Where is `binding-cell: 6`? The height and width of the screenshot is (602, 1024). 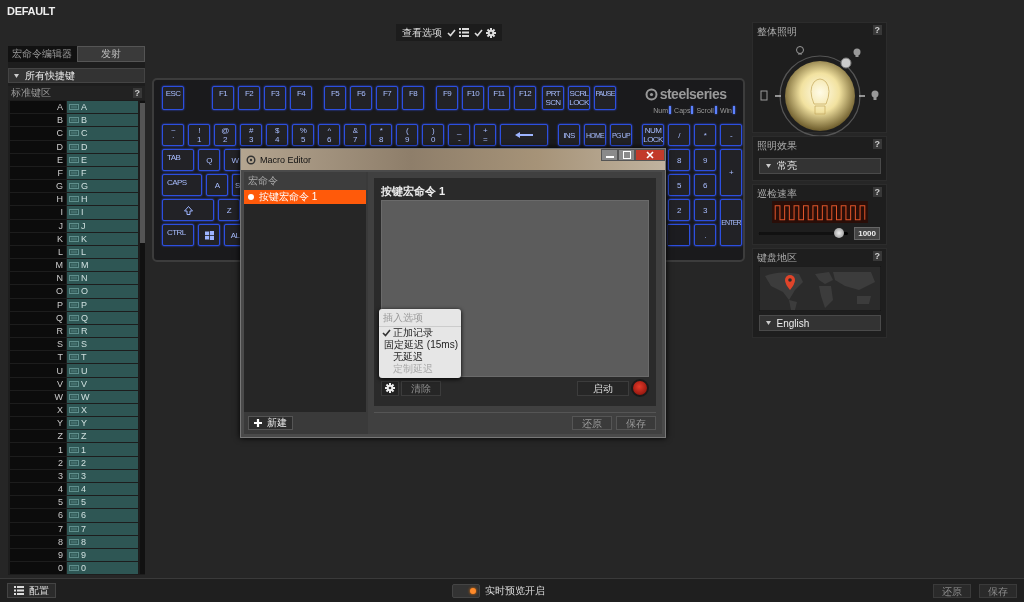 binding-cell: 6 is located at coordinates (102, 515).